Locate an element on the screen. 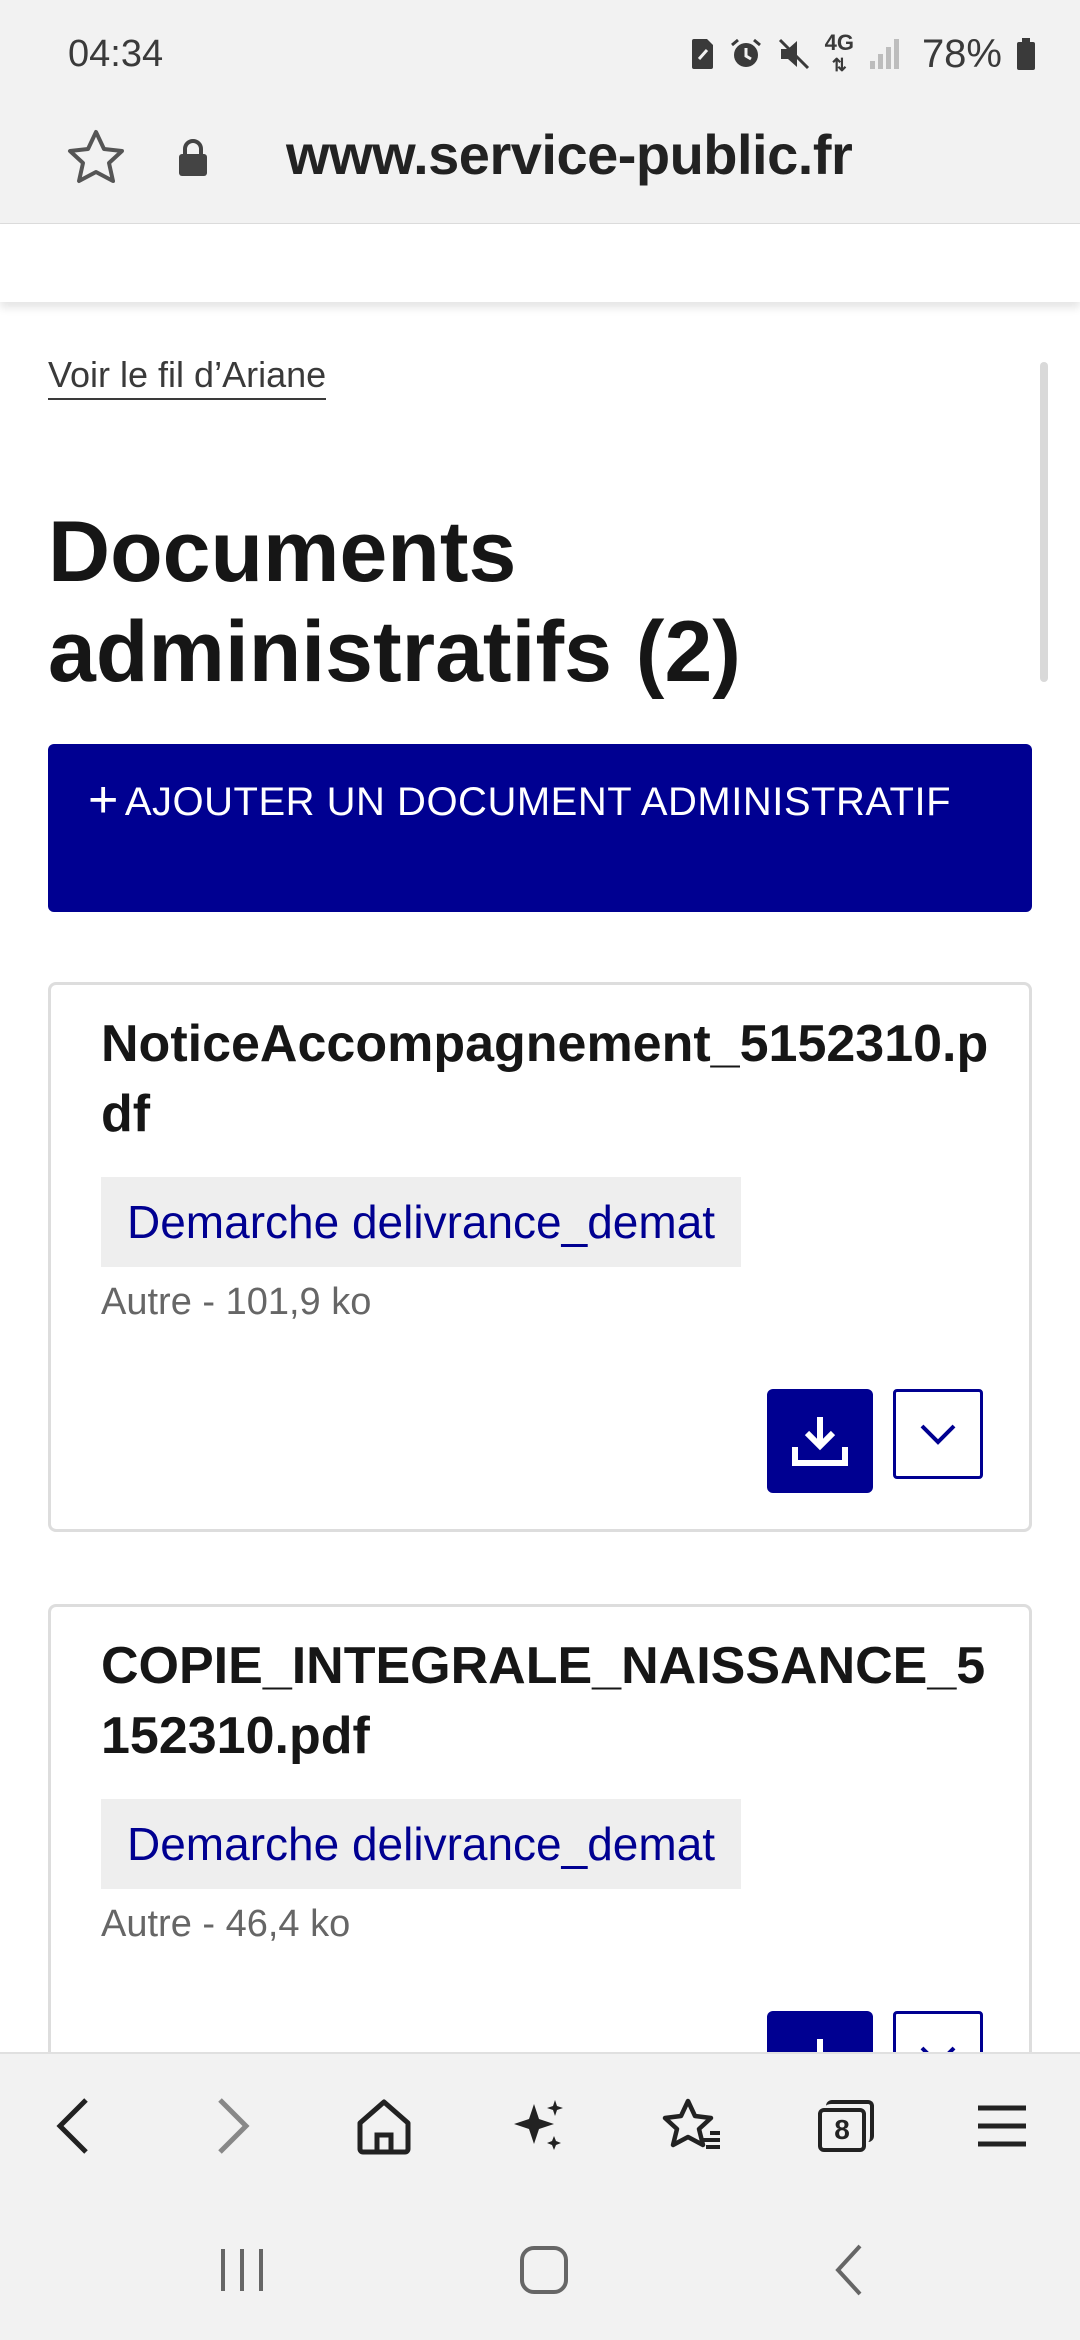 This screenshot has height=2340, width=1080. forward-icon is located at coordinates (234, 2126).